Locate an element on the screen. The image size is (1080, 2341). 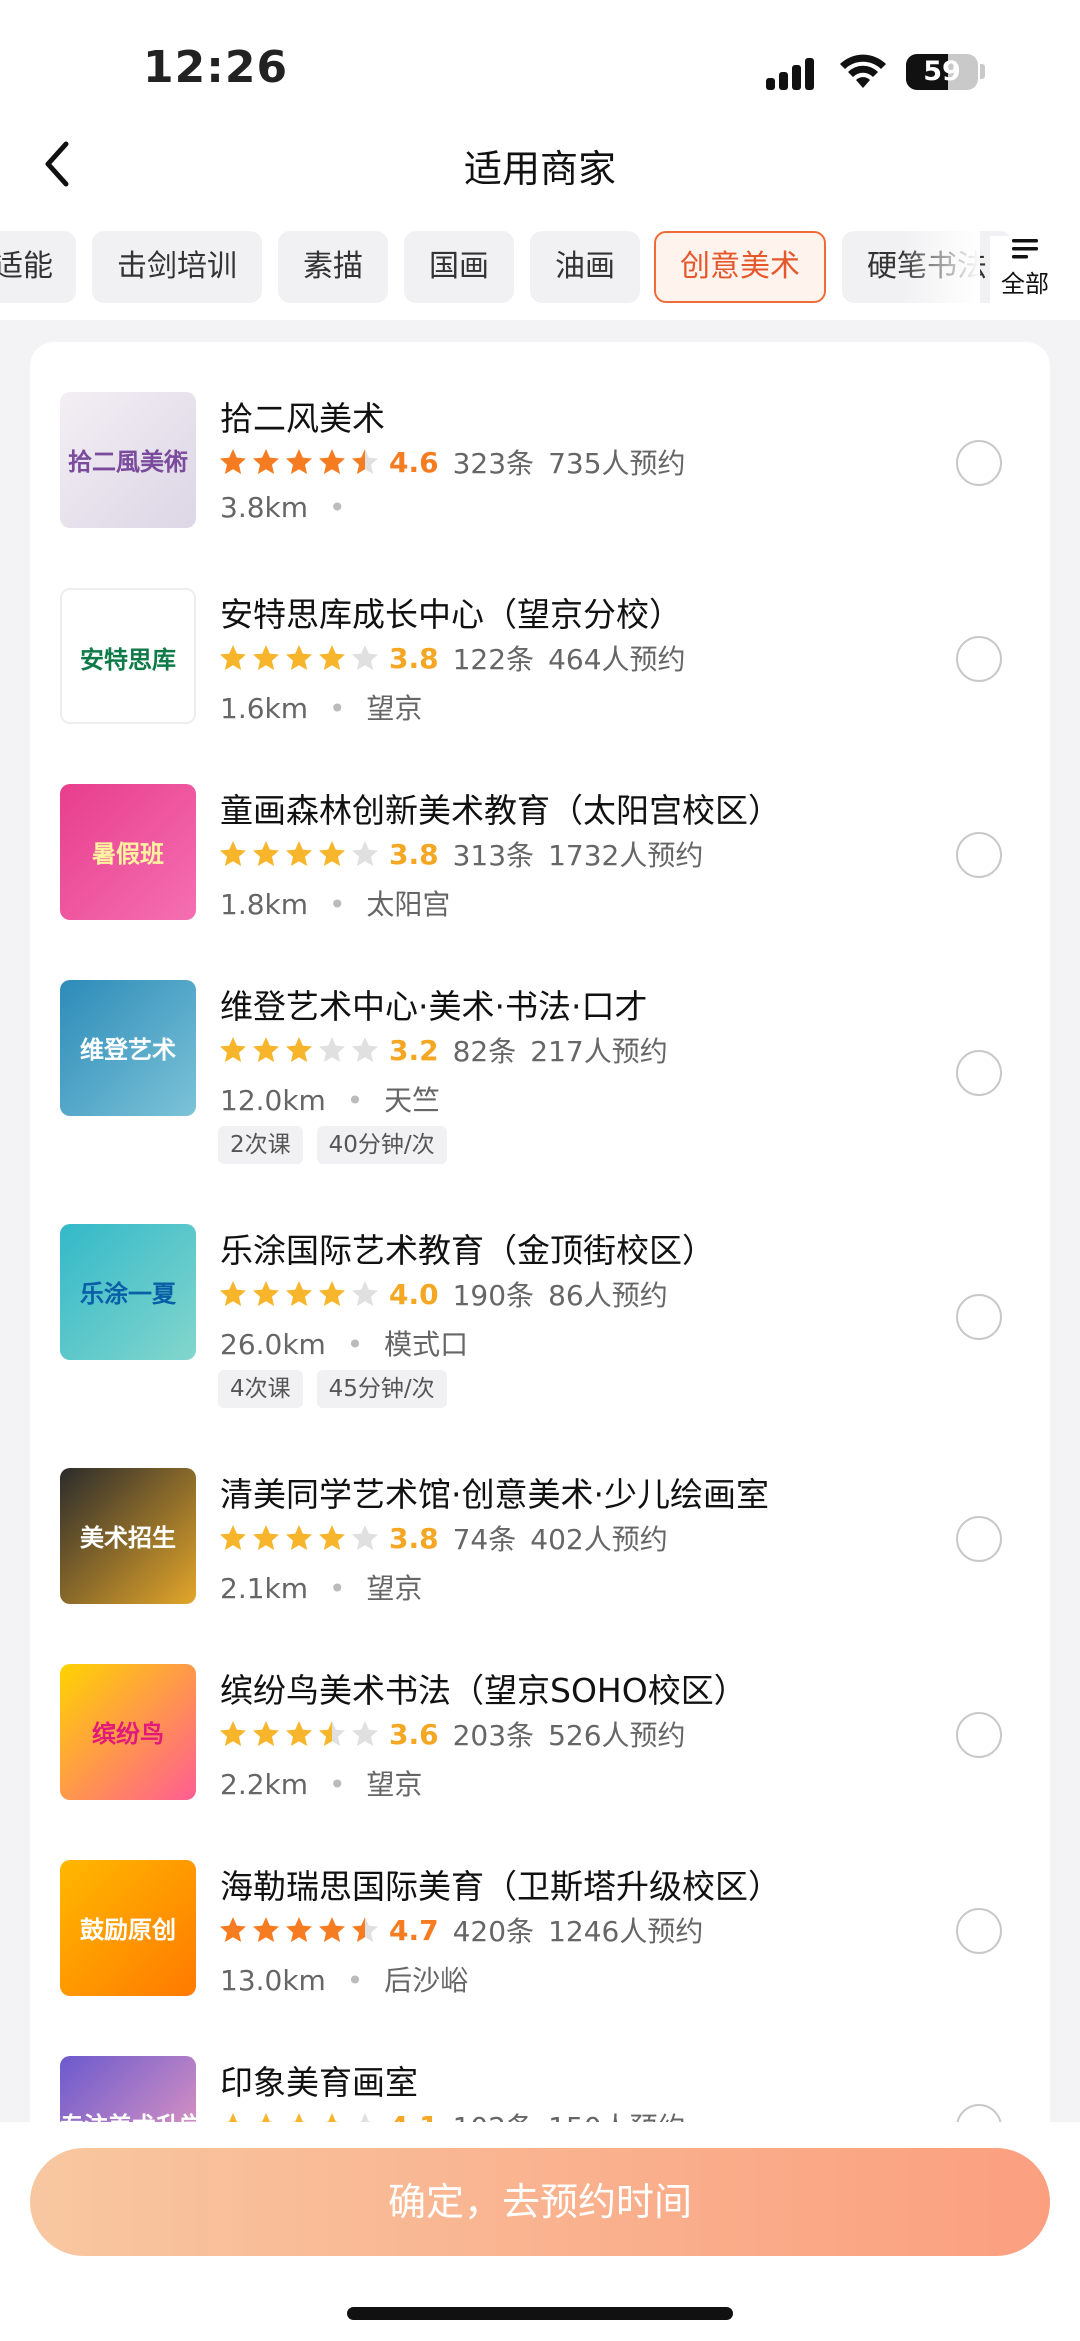
review-count: 74条 is located at coordinates (484, 1539).